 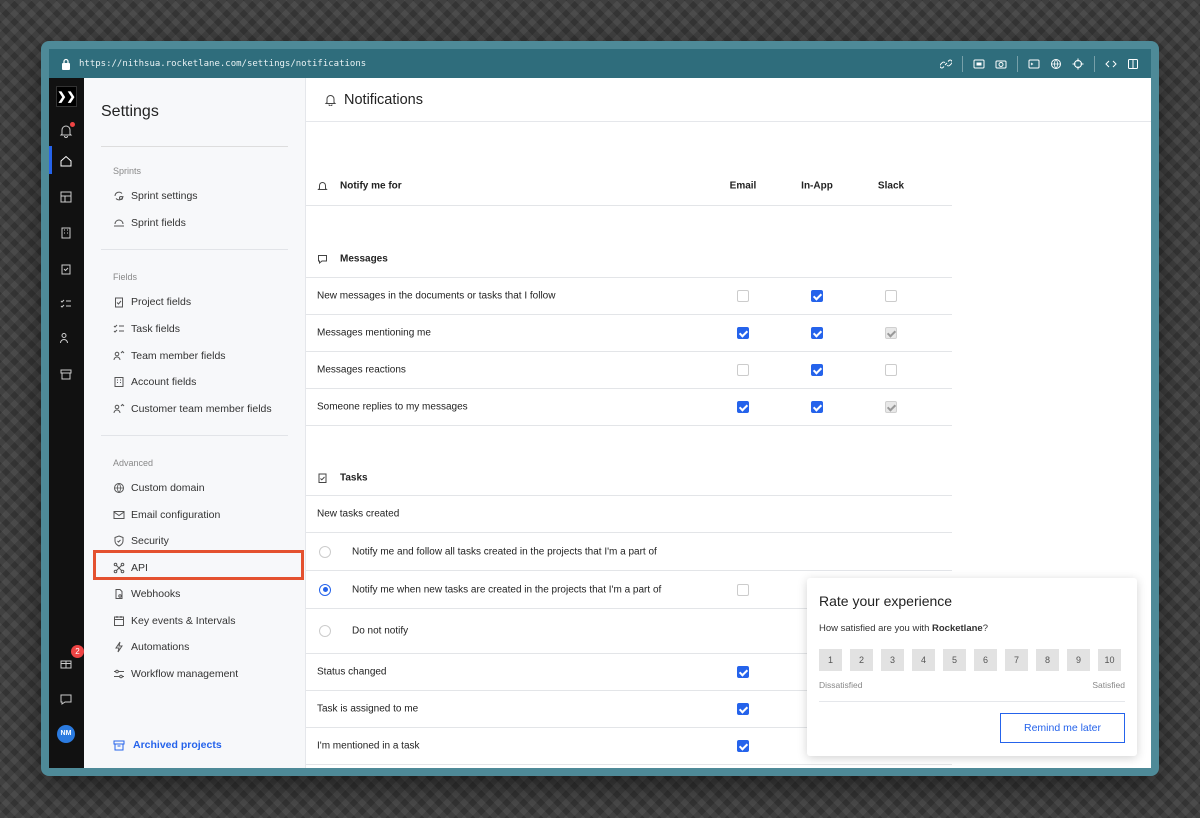 What do you see at coordinates (119, 515) in the screenshot?
I see `mail-icon` at bounding box center [119, 515].